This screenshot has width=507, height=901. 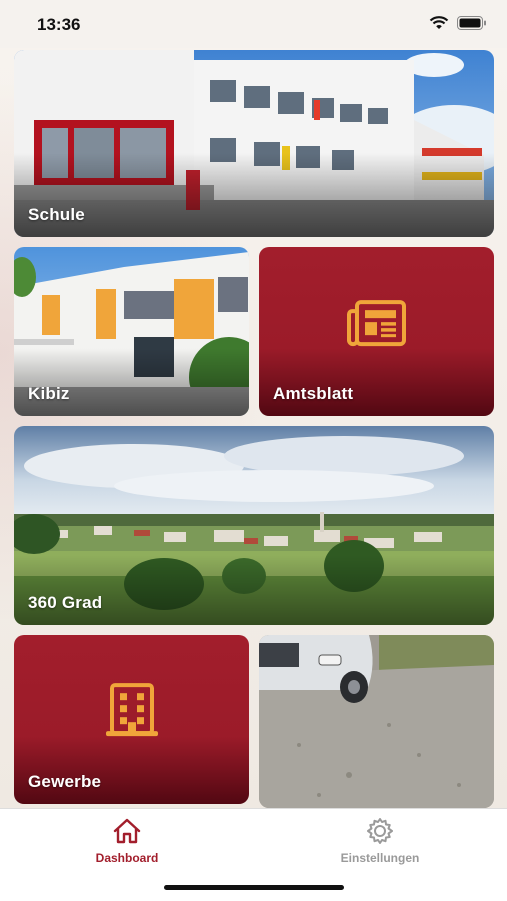 I want to click on newspaper-icon, so click(x=376, y=325).